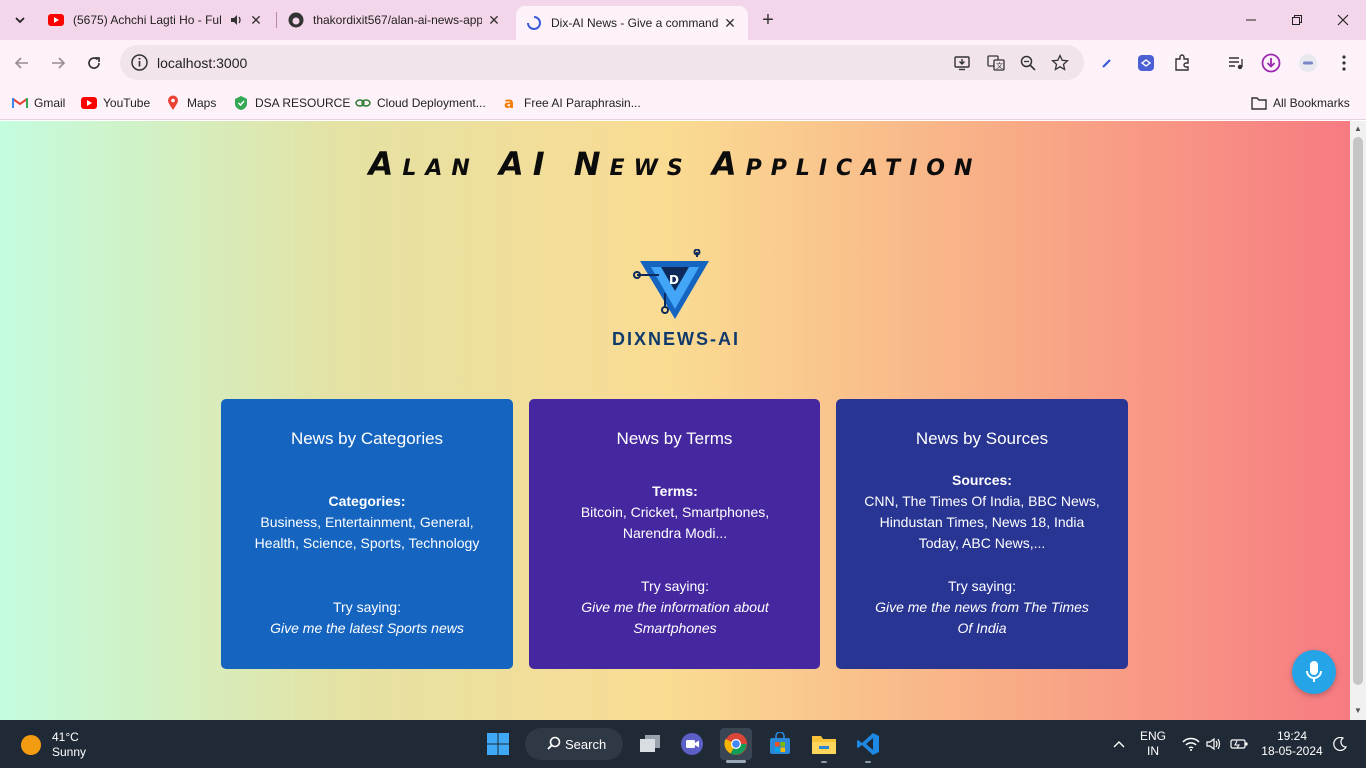  Describe the element at coordinates (147, 20) in the screenshot. I see `tab-title: (5675) Achchi Lagti Ho - Full` at that location.